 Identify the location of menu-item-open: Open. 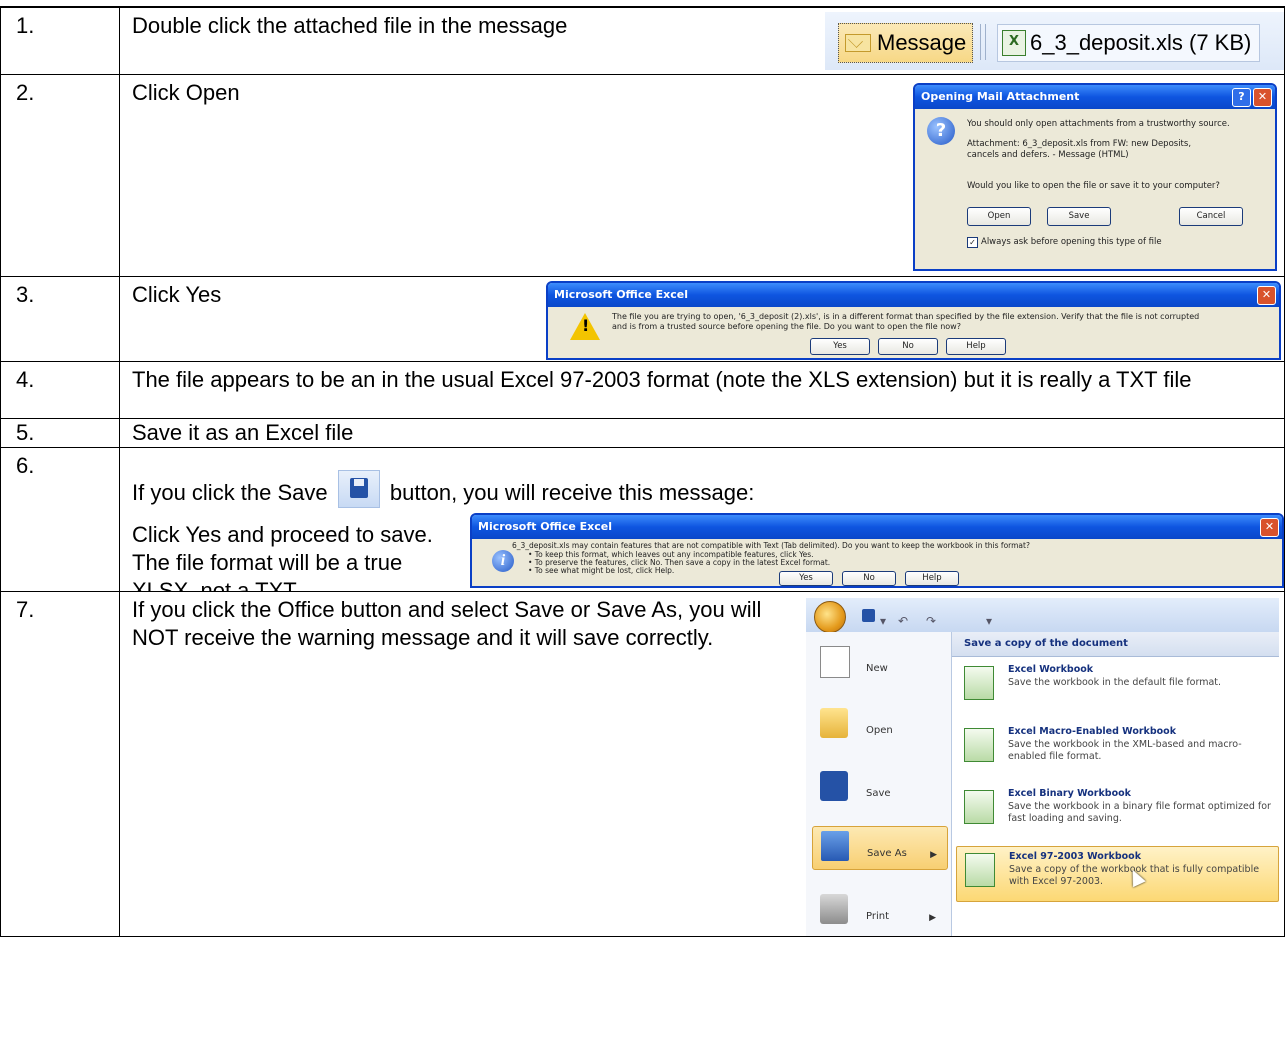
(879, 724).